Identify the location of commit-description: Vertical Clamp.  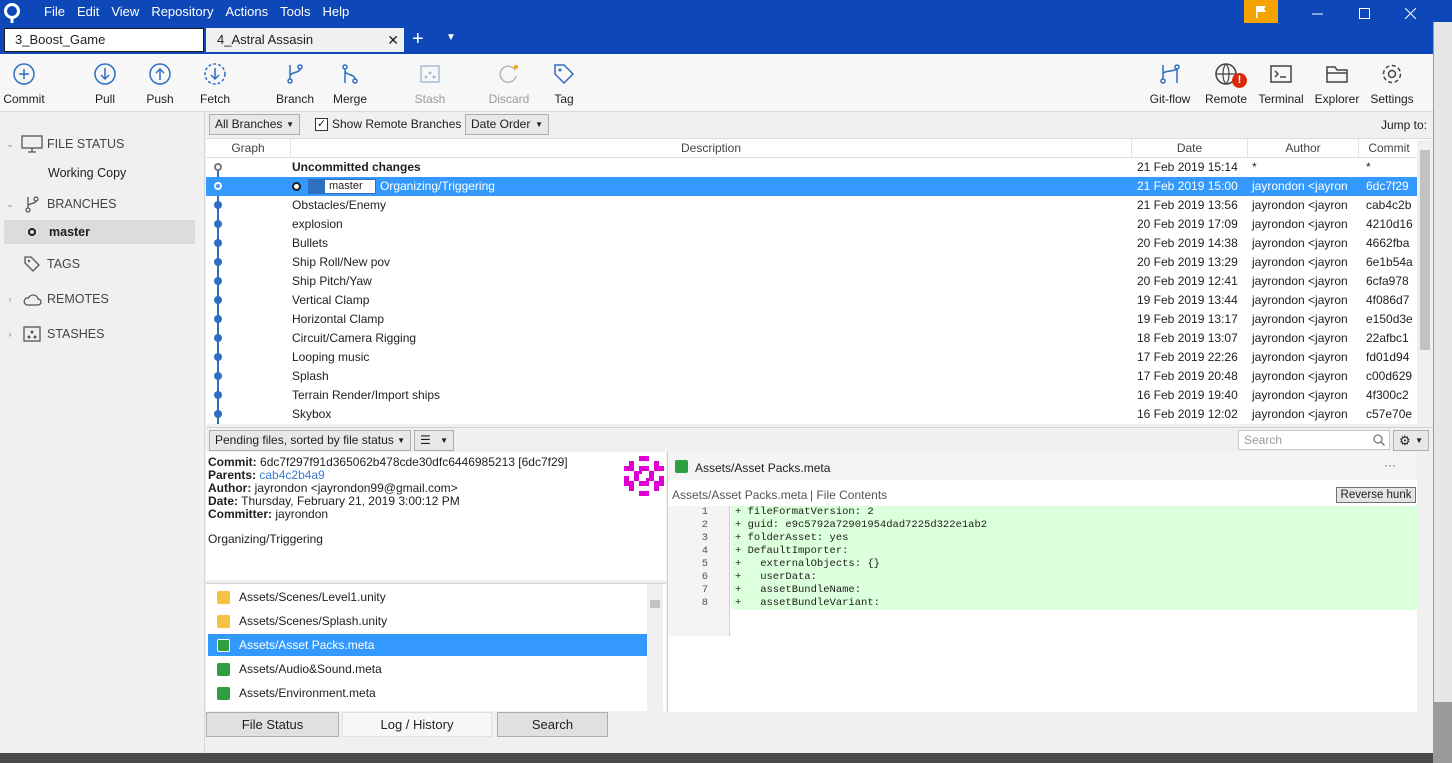
(331, 300).